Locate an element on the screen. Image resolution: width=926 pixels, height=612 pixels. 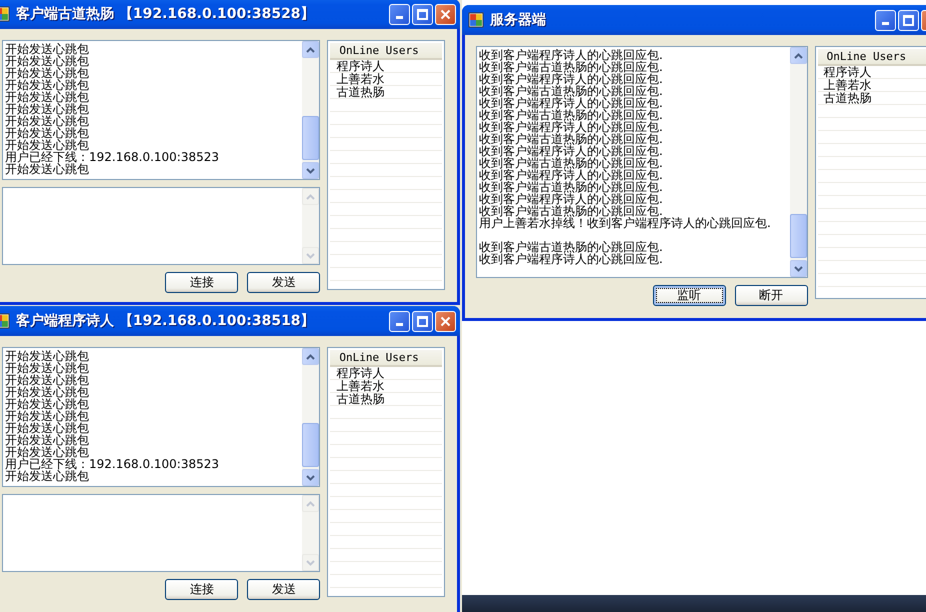
log-line: 用户上善若水掉线！收到客户端程序诗人的心跳回应包. is located at coordinates (625, 223).